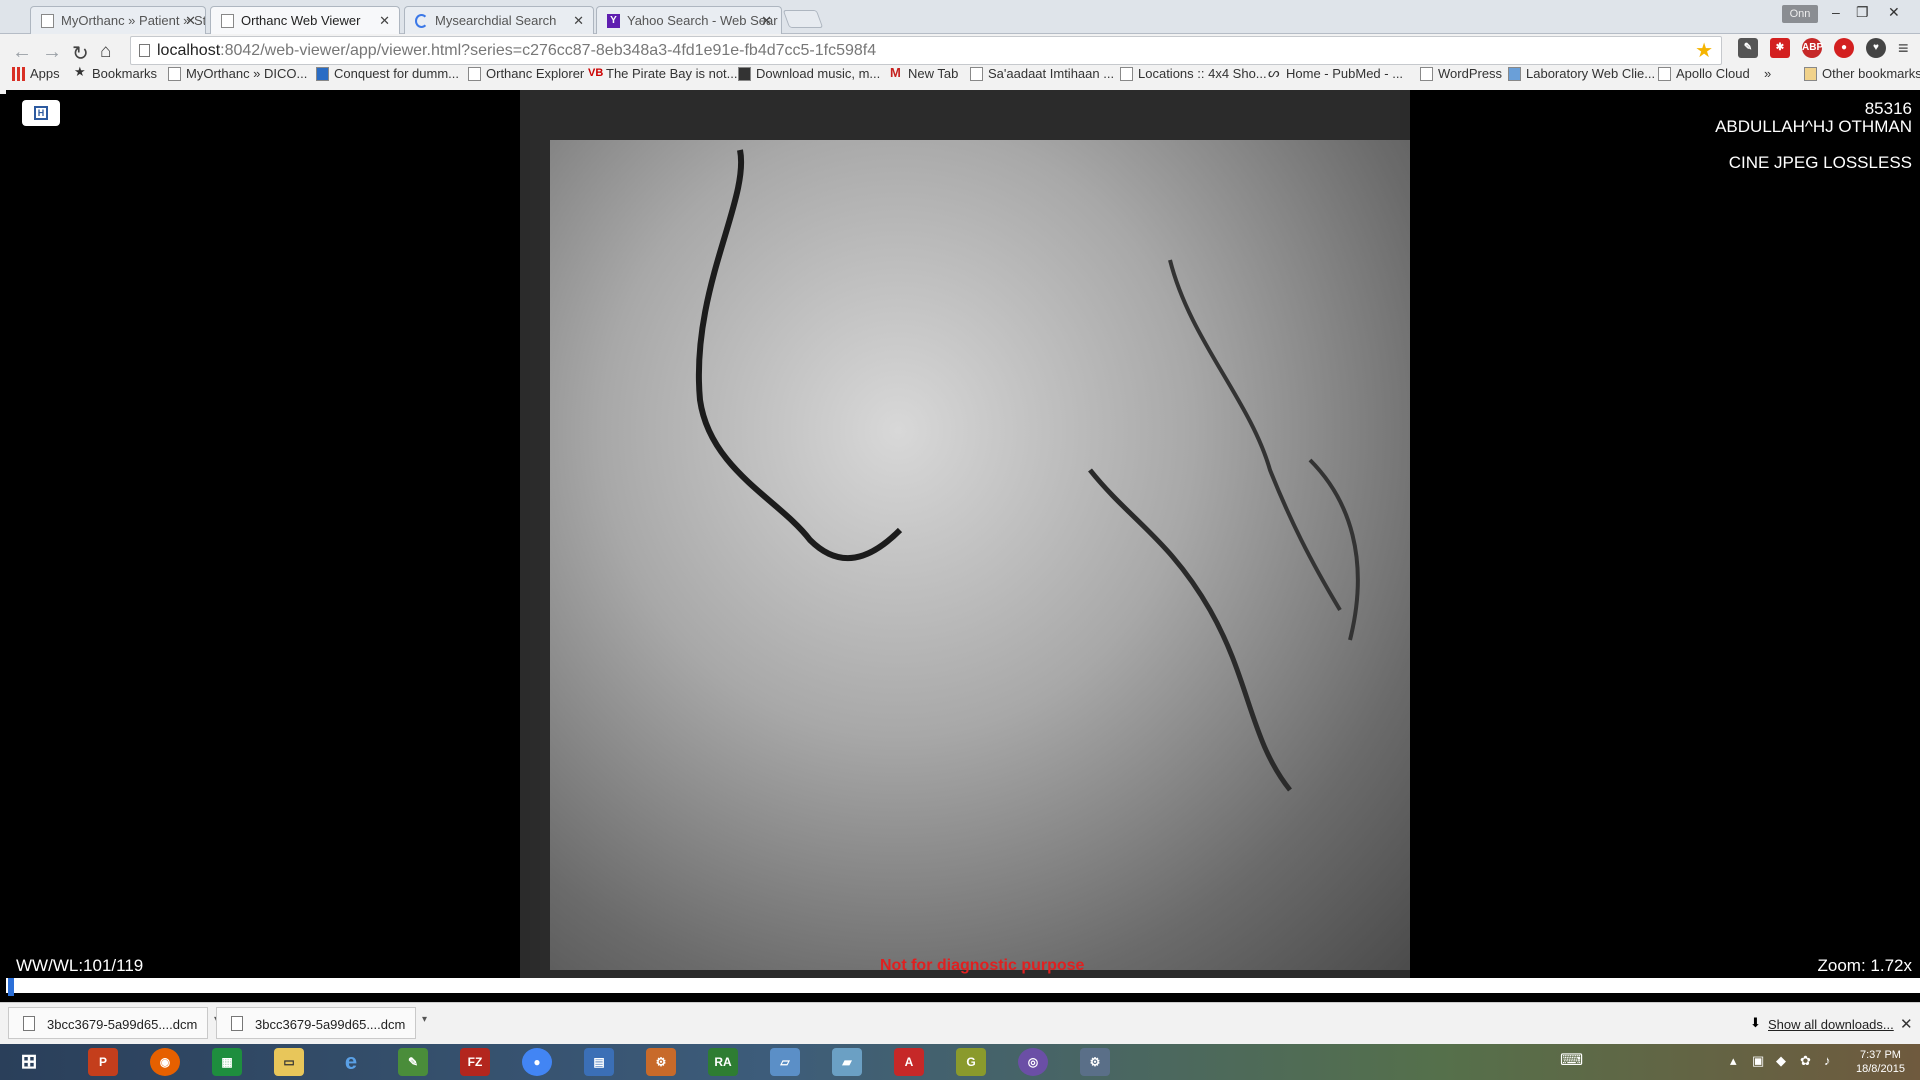 This screenshot has height=1080, width=1920. What do you see at coordinates (599, 1062) in the screenshot?
I see `control-panel-icon: ▤` at bounding box center [599, 1062].